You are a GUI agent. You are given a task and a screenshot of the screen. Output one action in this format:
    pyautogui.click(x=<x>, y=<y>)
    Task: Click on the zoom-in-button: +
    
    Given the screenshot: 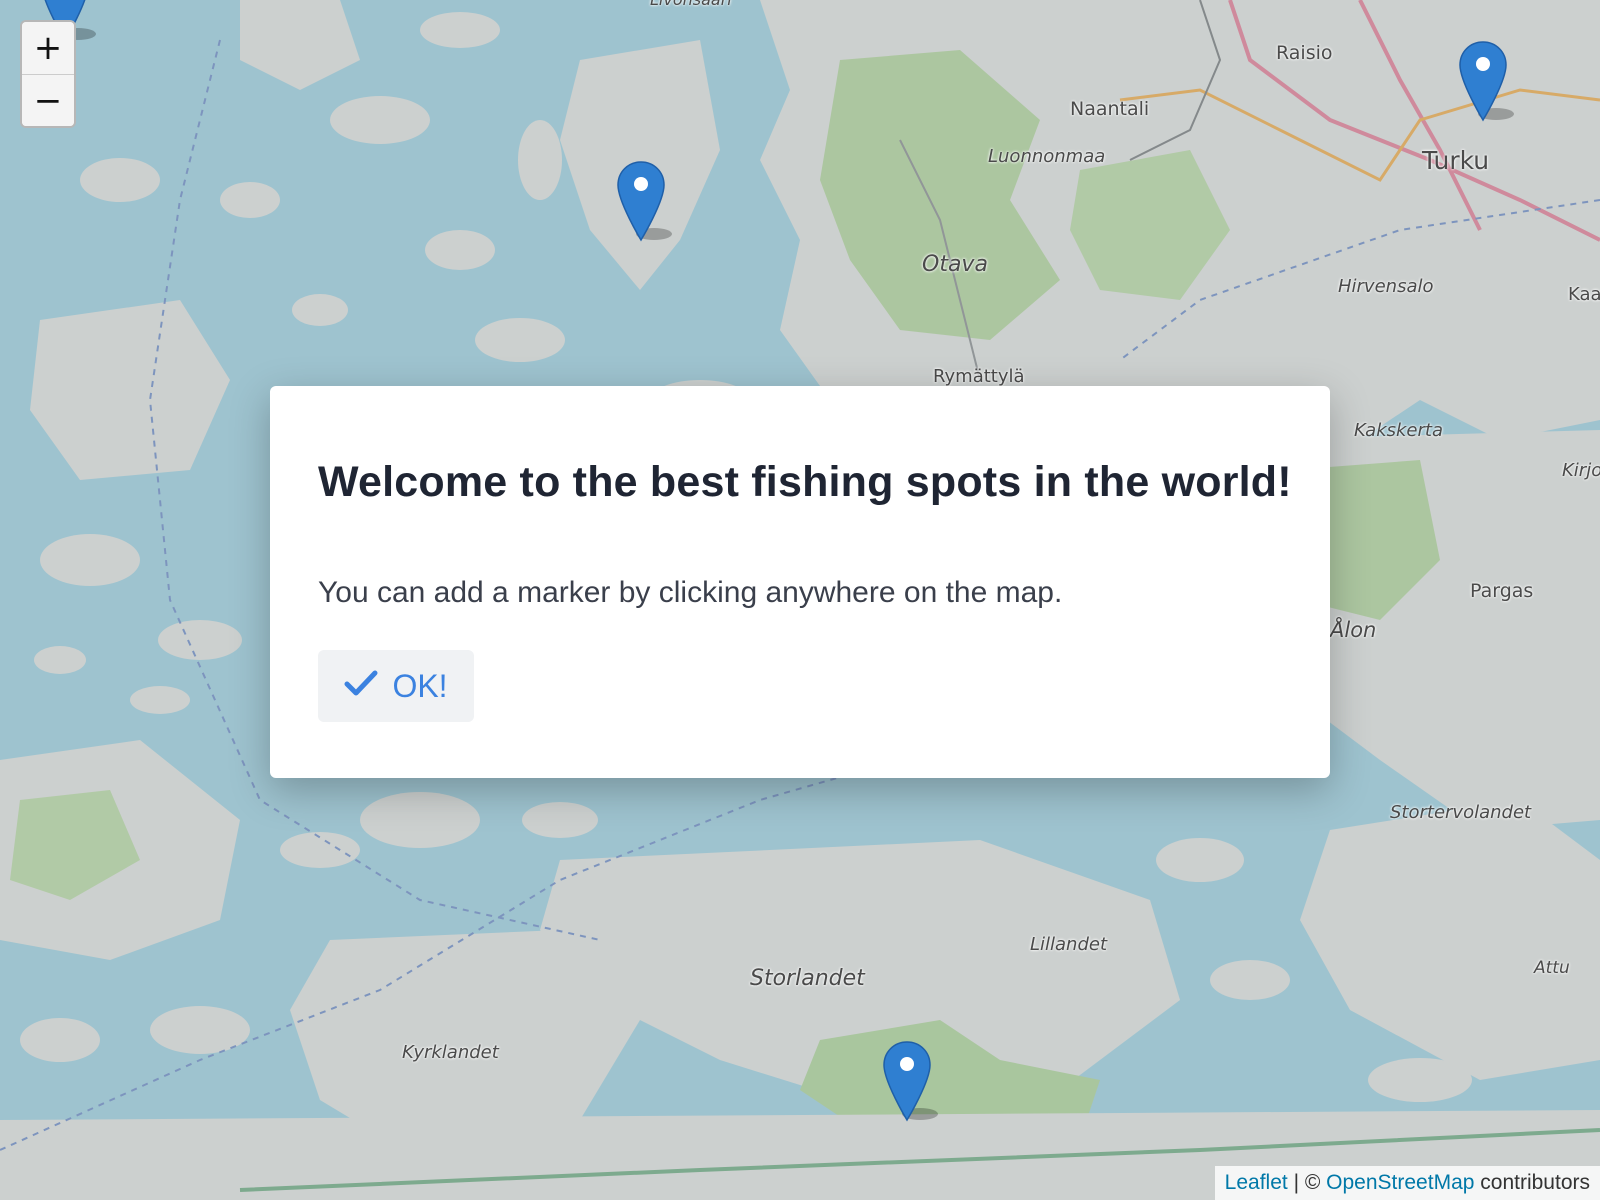 What is the action you would take?
    pyautogui.click(x=48, y=48)
    